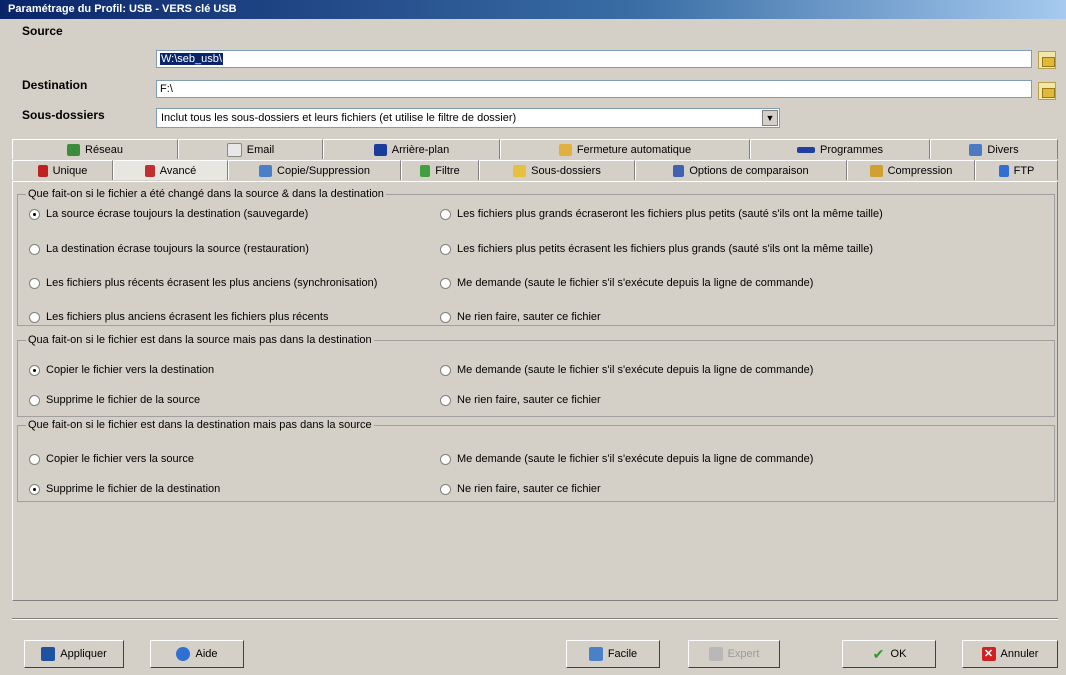 The image size is (1066, 675). Describe the element at coordinates (557, 170) in the screenshot. I see `tab-sous-dossiers: Sous-dossiers` at that location.